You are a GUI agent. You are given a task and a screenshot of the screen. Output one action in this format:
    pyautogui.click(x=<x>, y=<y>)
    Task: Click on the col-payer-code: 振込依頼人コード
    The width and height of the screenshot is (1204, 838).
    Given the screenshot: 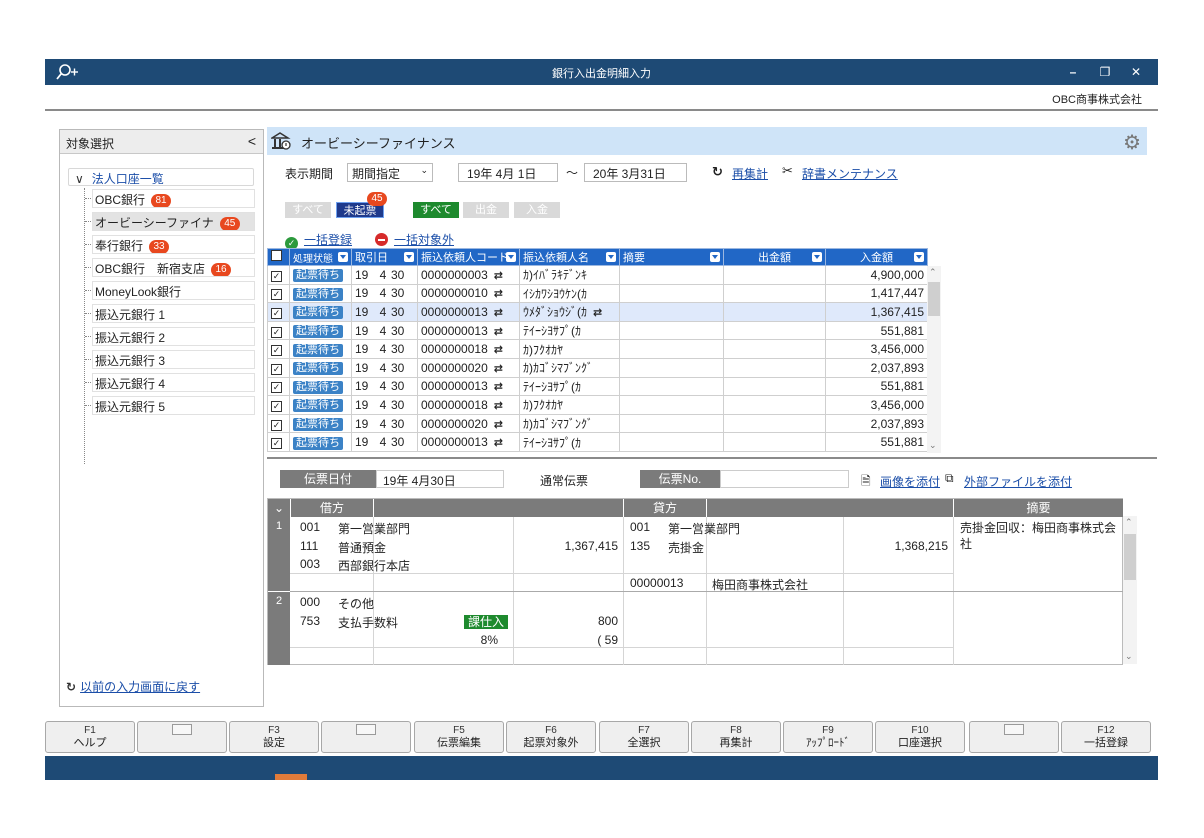 What is the action you would take?
    pyautogui.click(x=468, y=257)
    